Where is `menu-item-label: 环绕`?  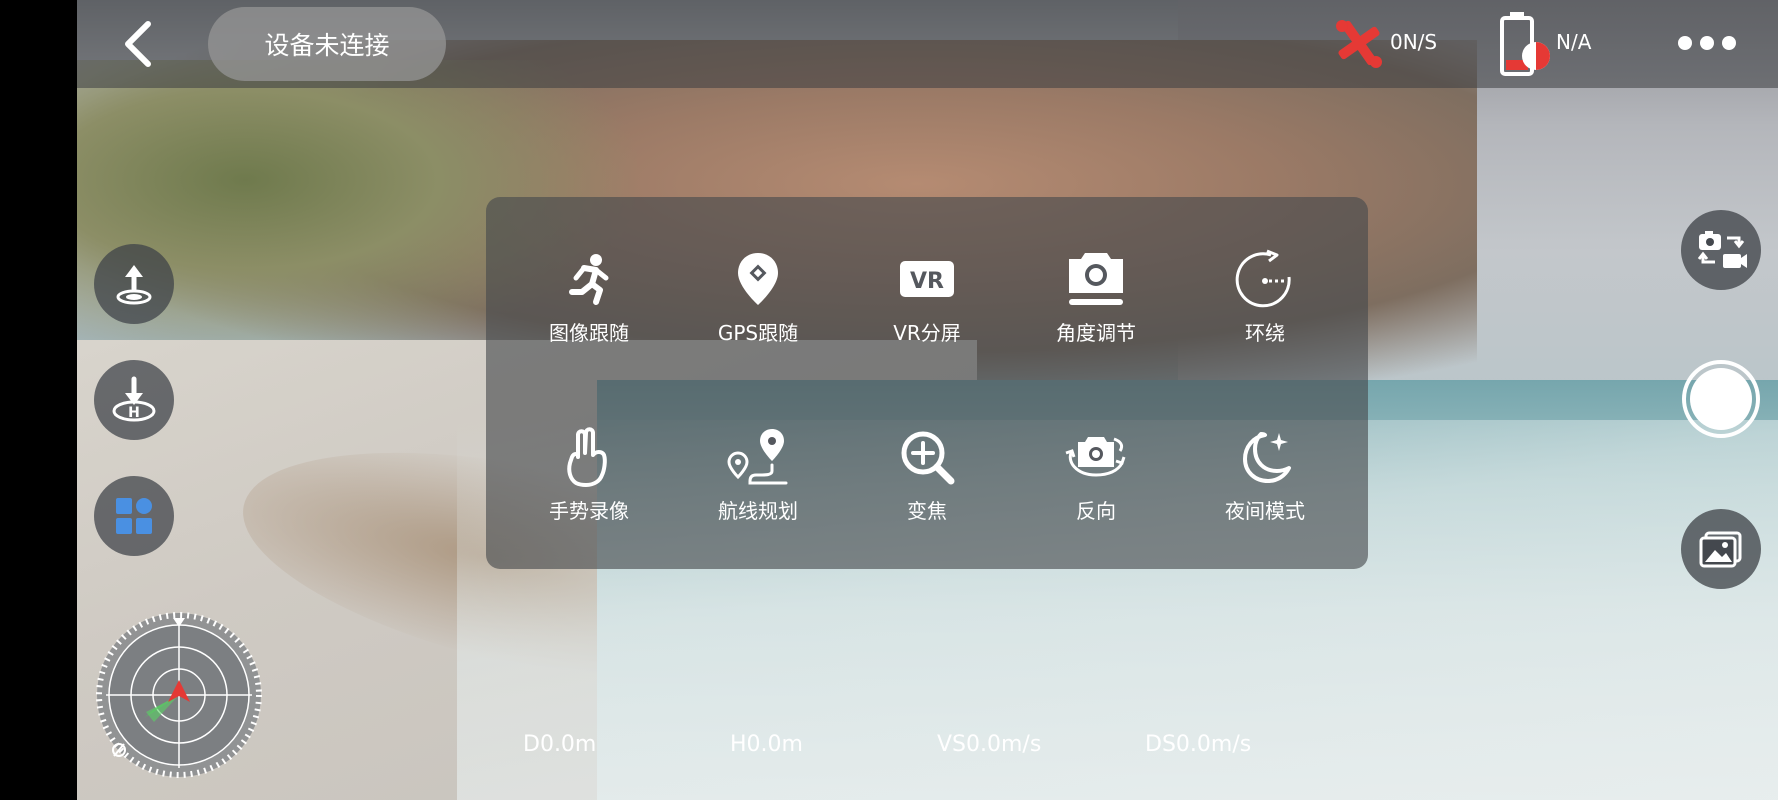
menu-item-label: 环绕 is located at coordinates (1265, 333).